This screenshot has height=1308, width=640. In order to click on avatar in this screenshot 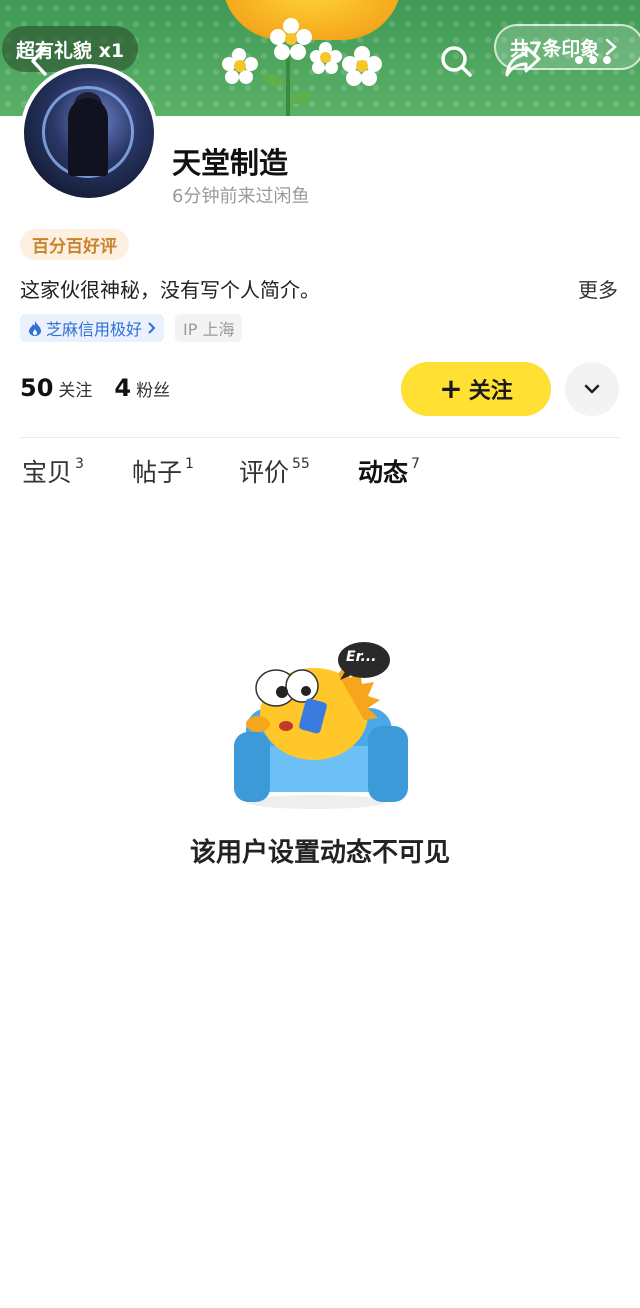, I will do `click(89, 133)`.